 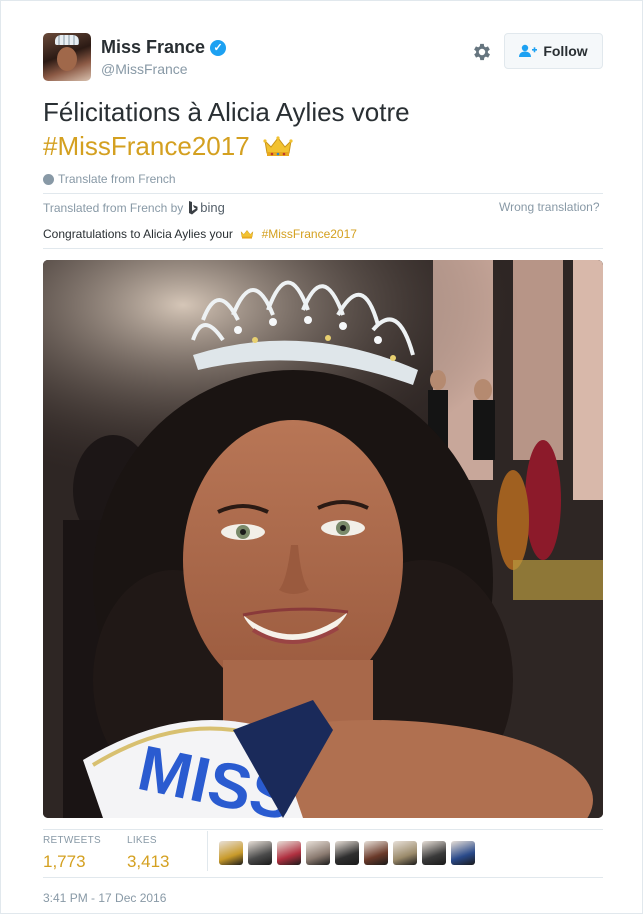 I want to click on author-display-name: Miss France, so click(x=153, y=47).